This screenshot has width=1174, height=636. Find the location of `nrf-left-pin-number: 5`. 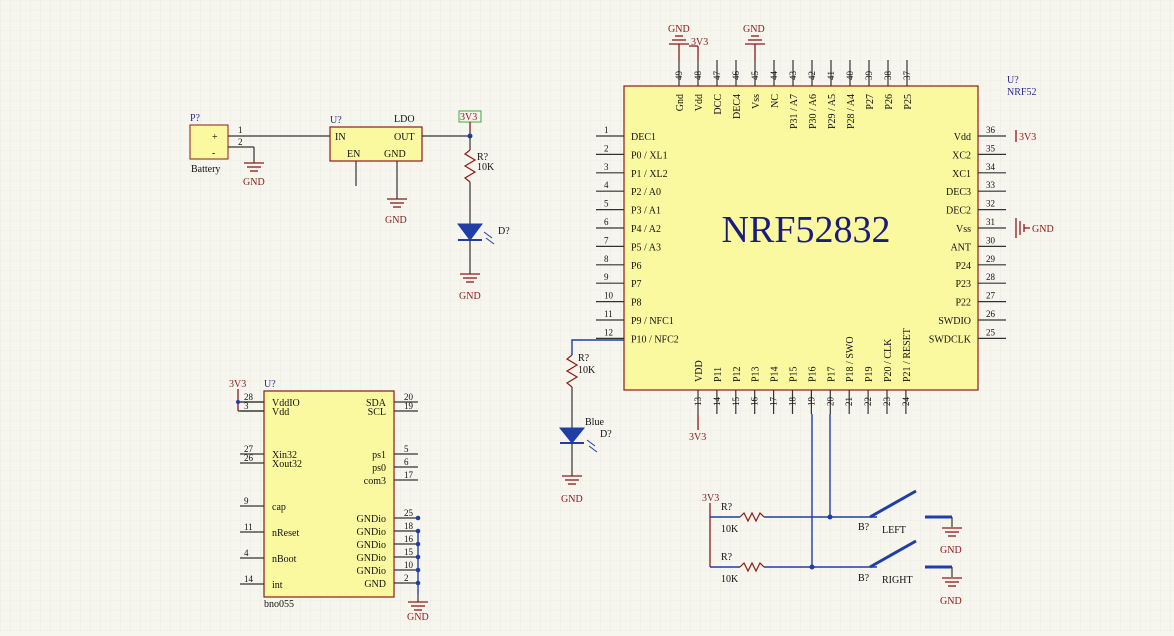

nrf-left-pin-number: 5 is located at coordinates (606, 204).